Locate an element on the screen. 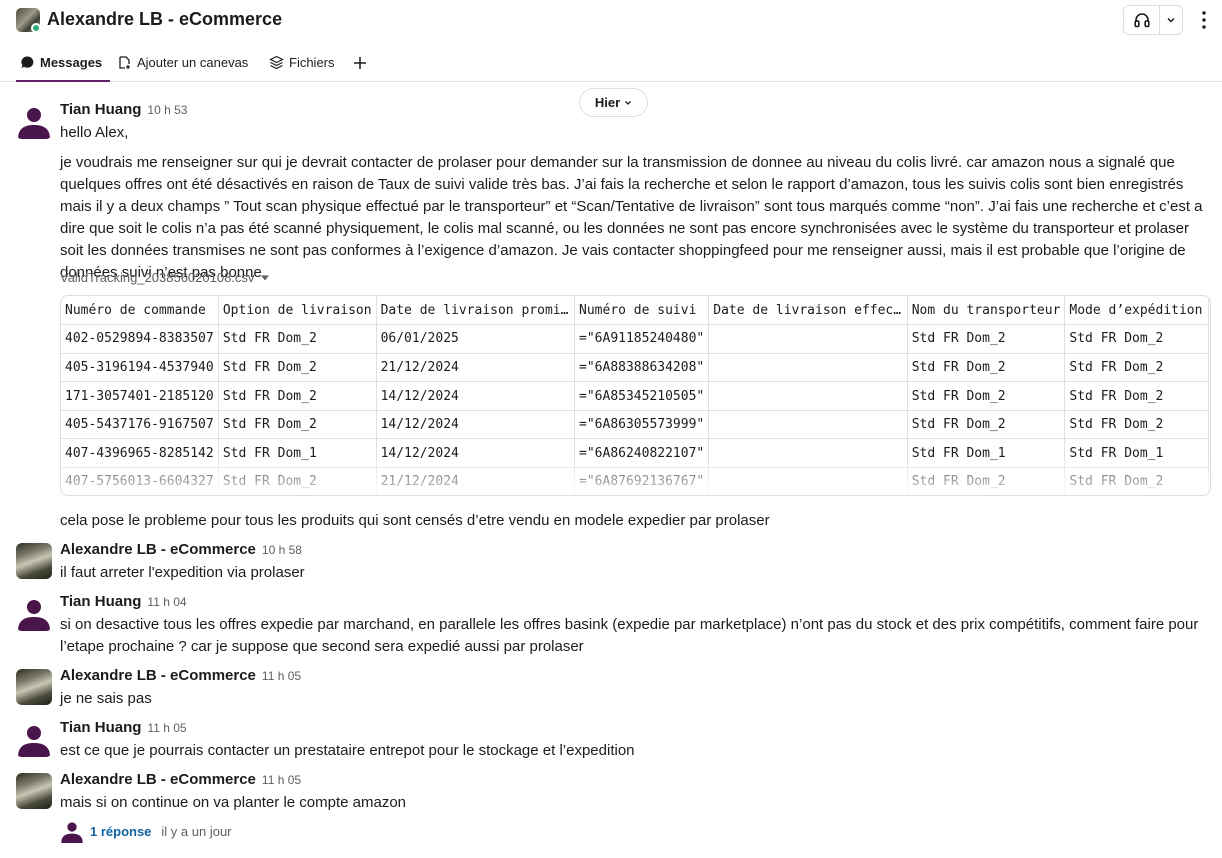 This screenshot has height=858, width=1222. table-header-cell: Mode d’expédition is located at coordinates (1136, 311).